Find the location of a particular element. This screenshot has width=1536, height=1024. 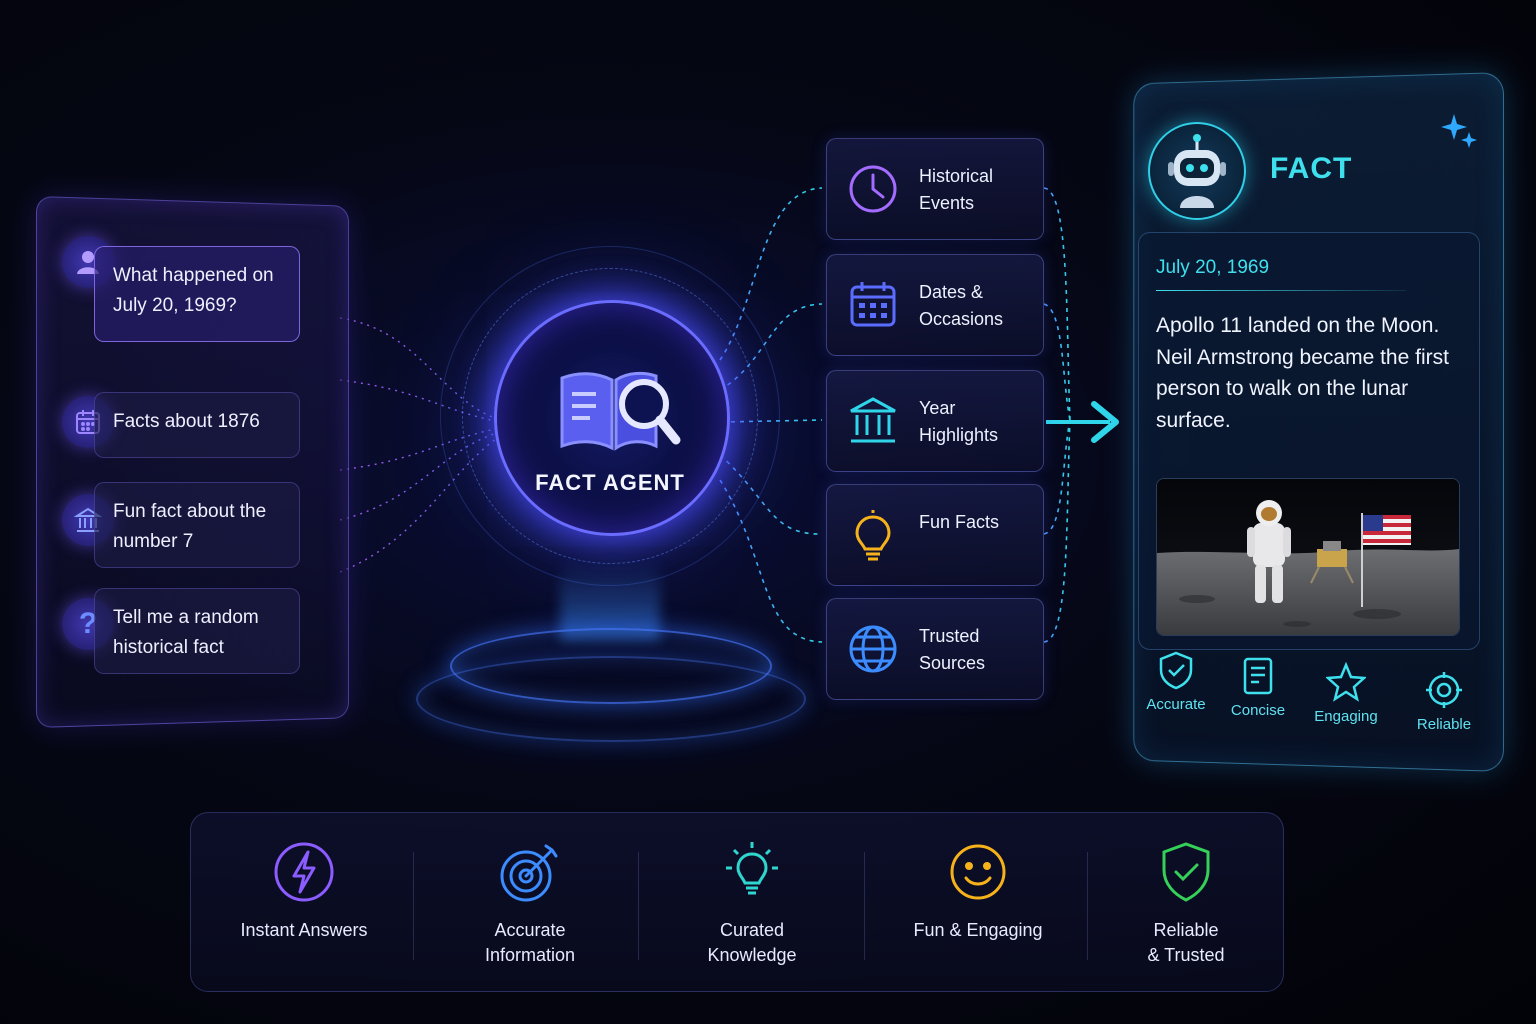

agent-label: FACT AGENT is located at coordinates (610, 482).